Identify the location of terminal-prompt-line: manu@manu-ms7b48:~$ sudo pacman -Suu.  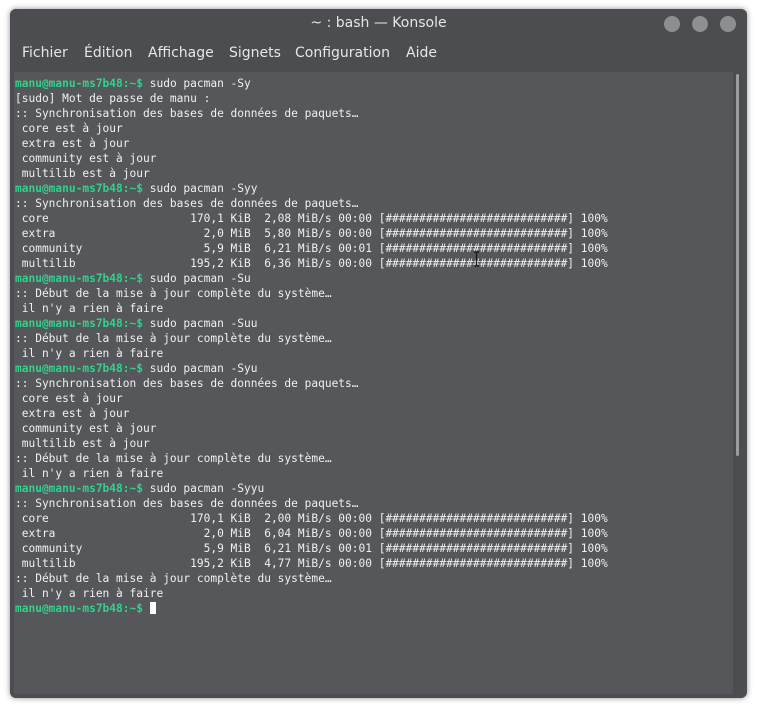
(136, 323).